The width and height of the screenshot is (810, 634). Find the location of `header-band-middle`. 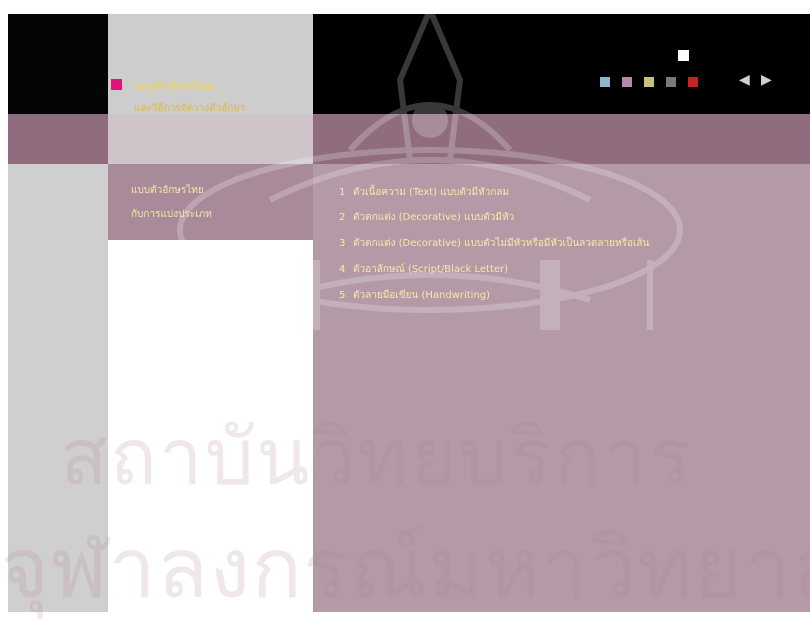

header-band-middle is located at coordinates (210, 139).